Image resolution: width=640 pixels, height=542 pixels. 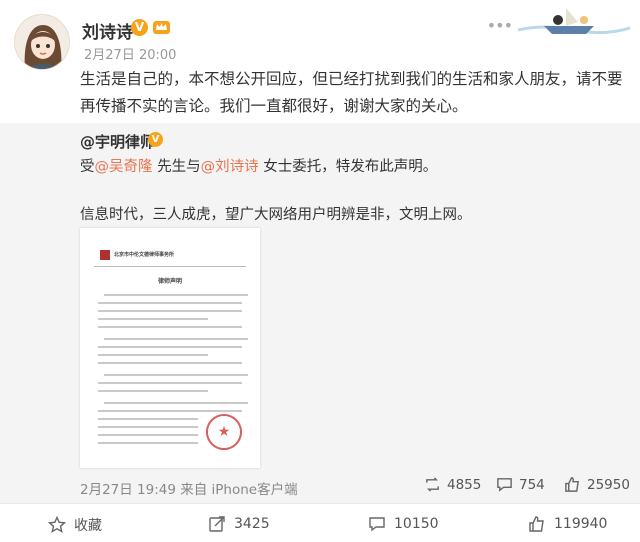 I want to click on mention-link: @刘诗诗, so click(x=230, y=167).